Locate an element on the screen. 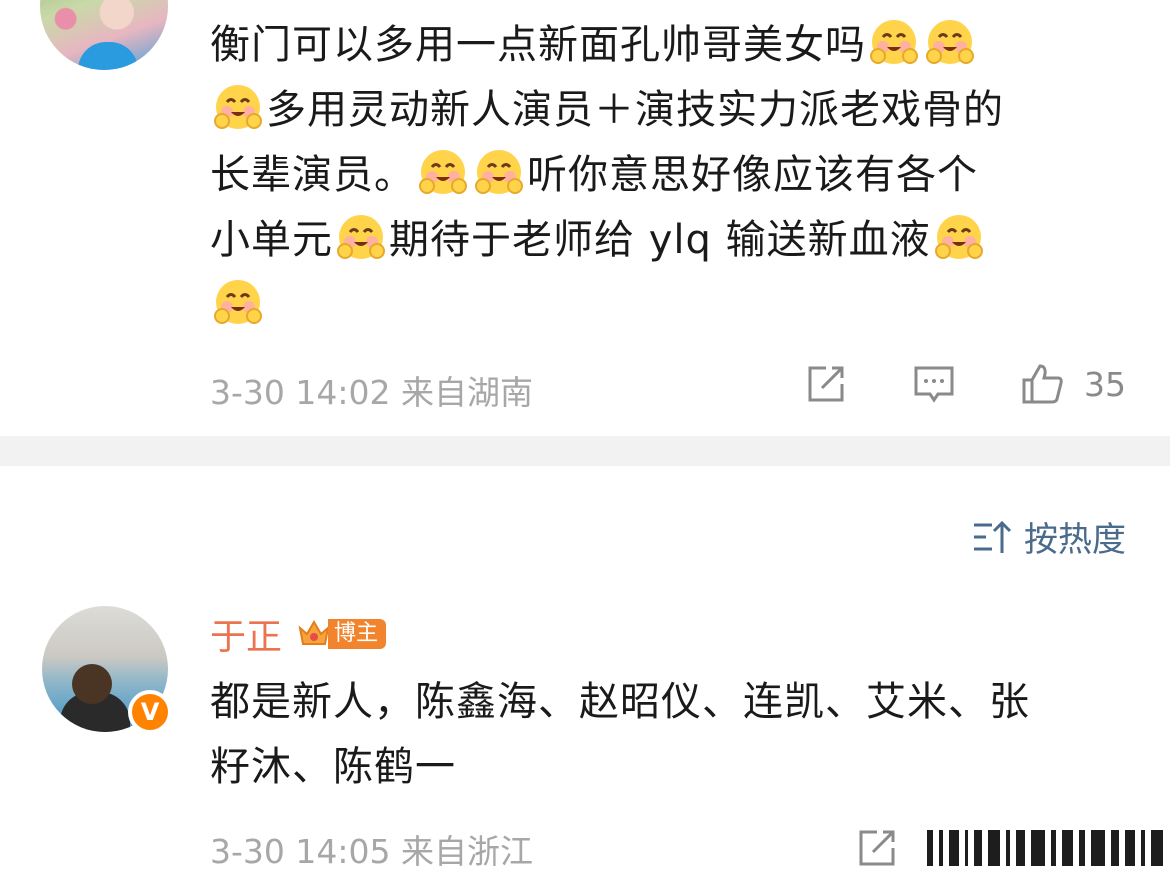  user-avatar is located at coordinates (104, 35).